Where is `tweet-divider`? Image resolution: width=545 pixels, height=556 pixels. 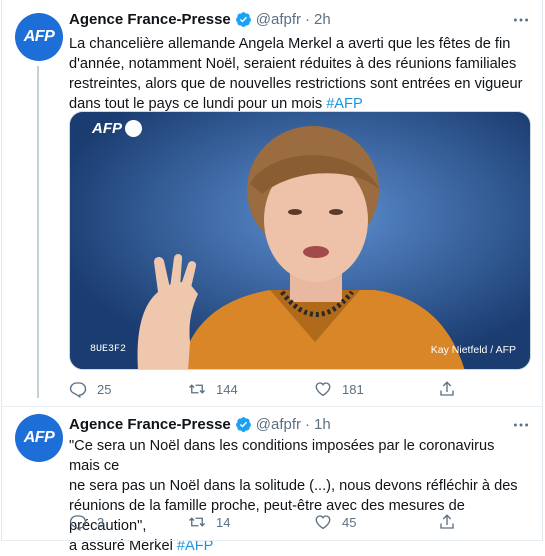
tweet-divider is located at coordinates (272, 406).